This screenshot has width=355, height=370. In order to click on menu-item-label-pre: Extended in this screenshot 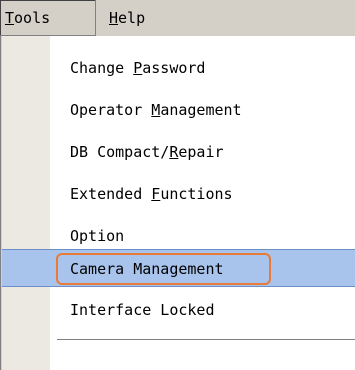, I will do `click(111, 194)`.